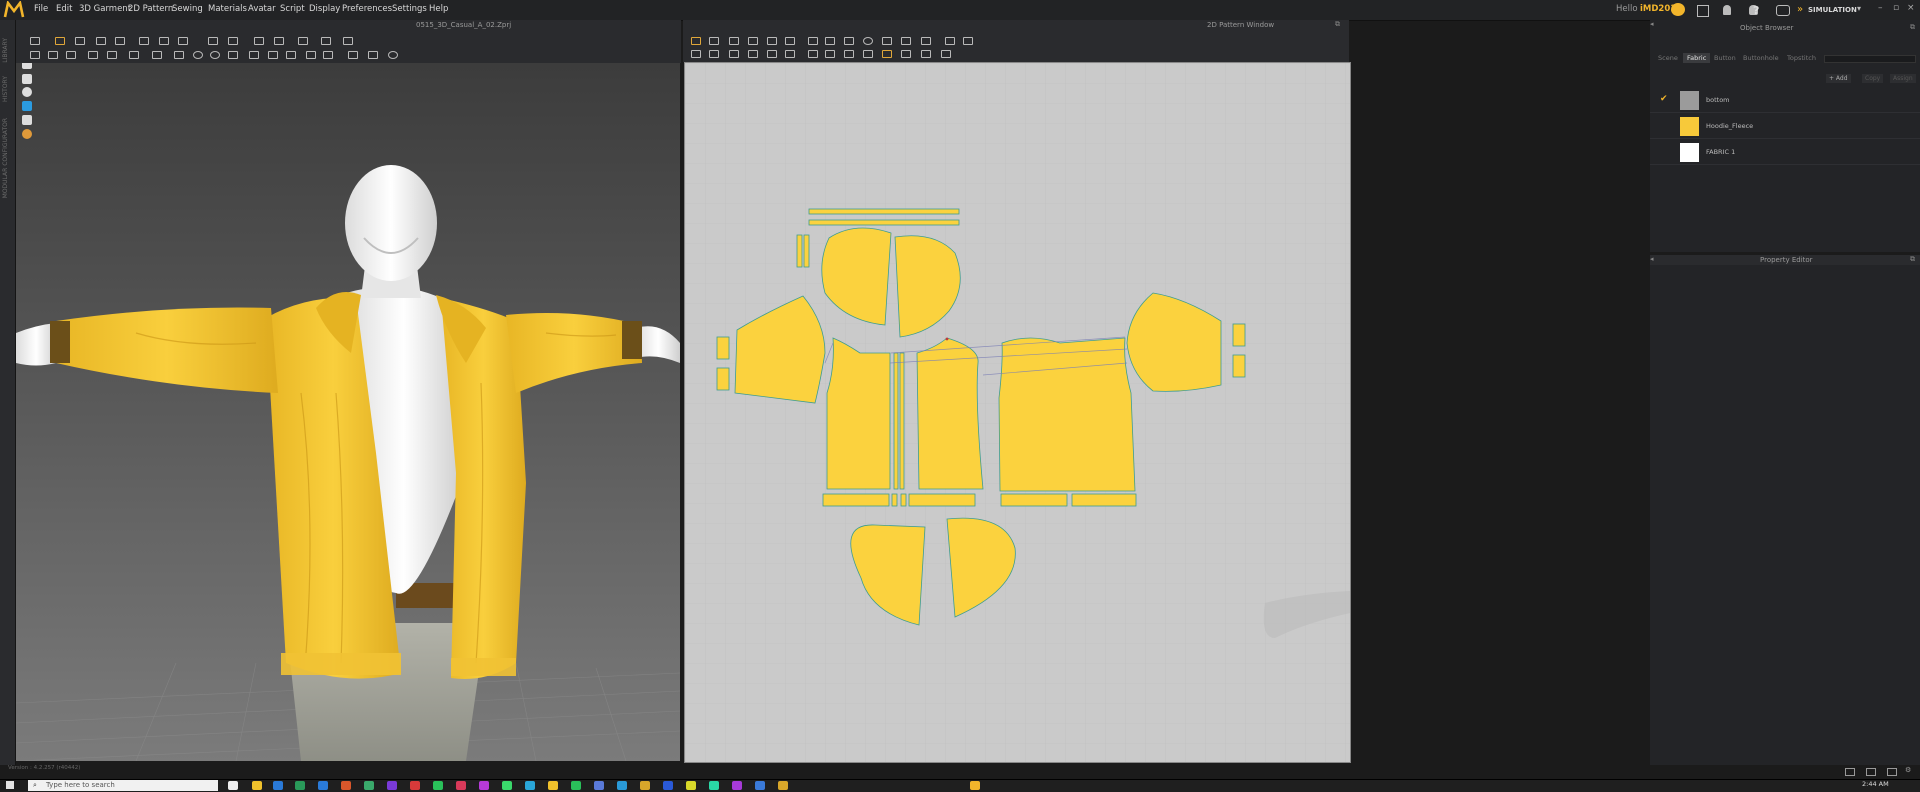 Image resolution: width=1920 pixels, height=792 pixels. Describe the element at coordinates (133, 54) in the screenshot. I see `strengthen-icon` at that location.